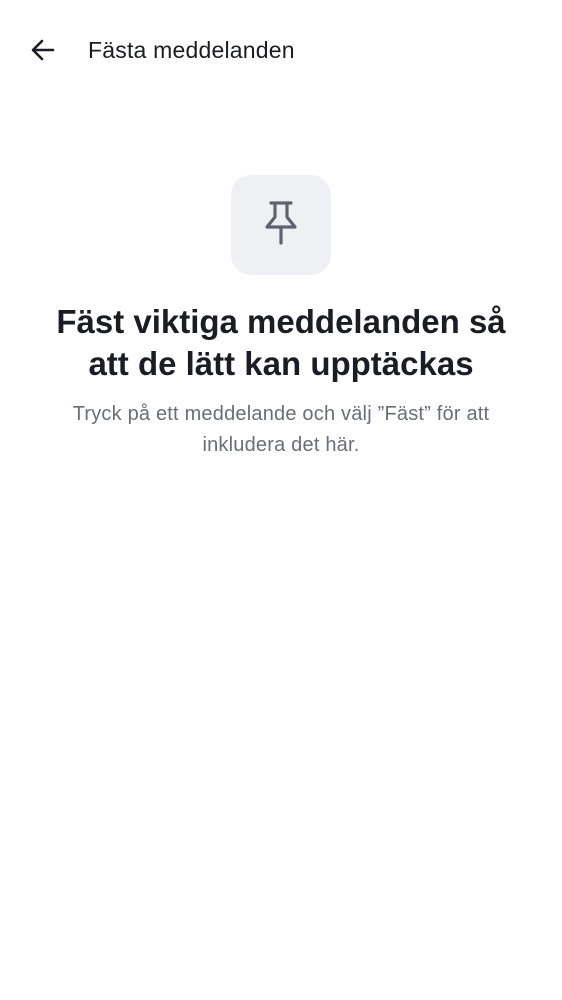 Image resolution: width=562 pixels, height=1000 pixels. I want to click on top-app-bar: Fästa meddelanden, so click(281, 50).